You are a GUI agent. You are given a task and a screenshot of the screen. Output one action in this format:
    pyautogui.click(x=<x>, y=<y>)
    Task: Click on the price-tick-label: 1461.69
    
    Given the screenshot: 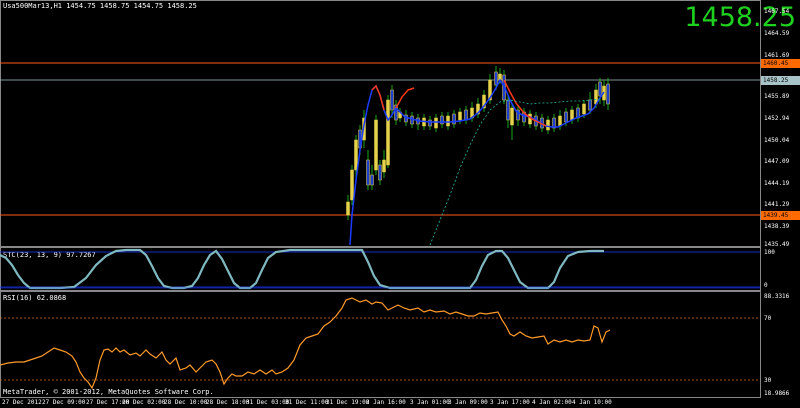 What is the action you would take?
    pyautogui.click(x=777, y=55)
    